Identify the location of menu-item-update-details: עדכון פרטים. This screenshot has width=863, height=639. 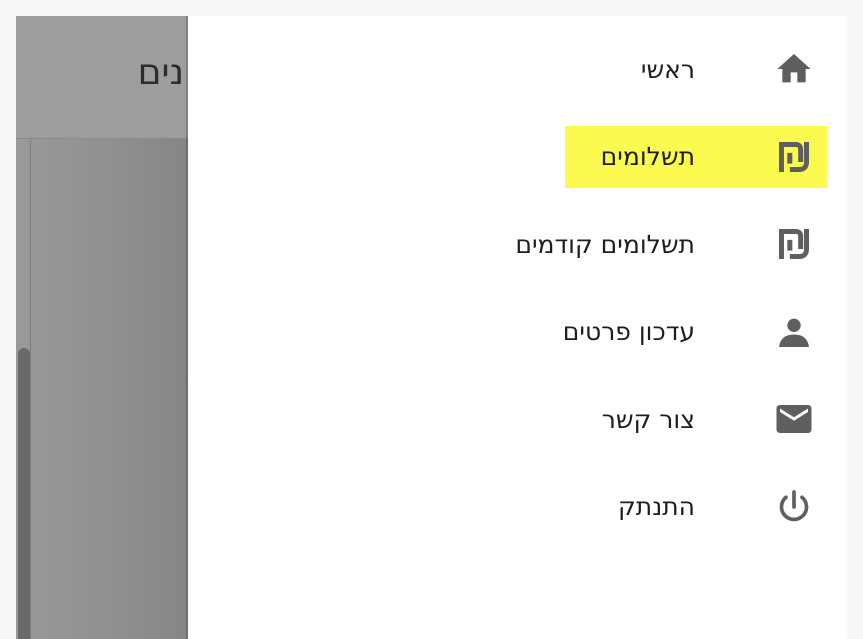
(627, 332).